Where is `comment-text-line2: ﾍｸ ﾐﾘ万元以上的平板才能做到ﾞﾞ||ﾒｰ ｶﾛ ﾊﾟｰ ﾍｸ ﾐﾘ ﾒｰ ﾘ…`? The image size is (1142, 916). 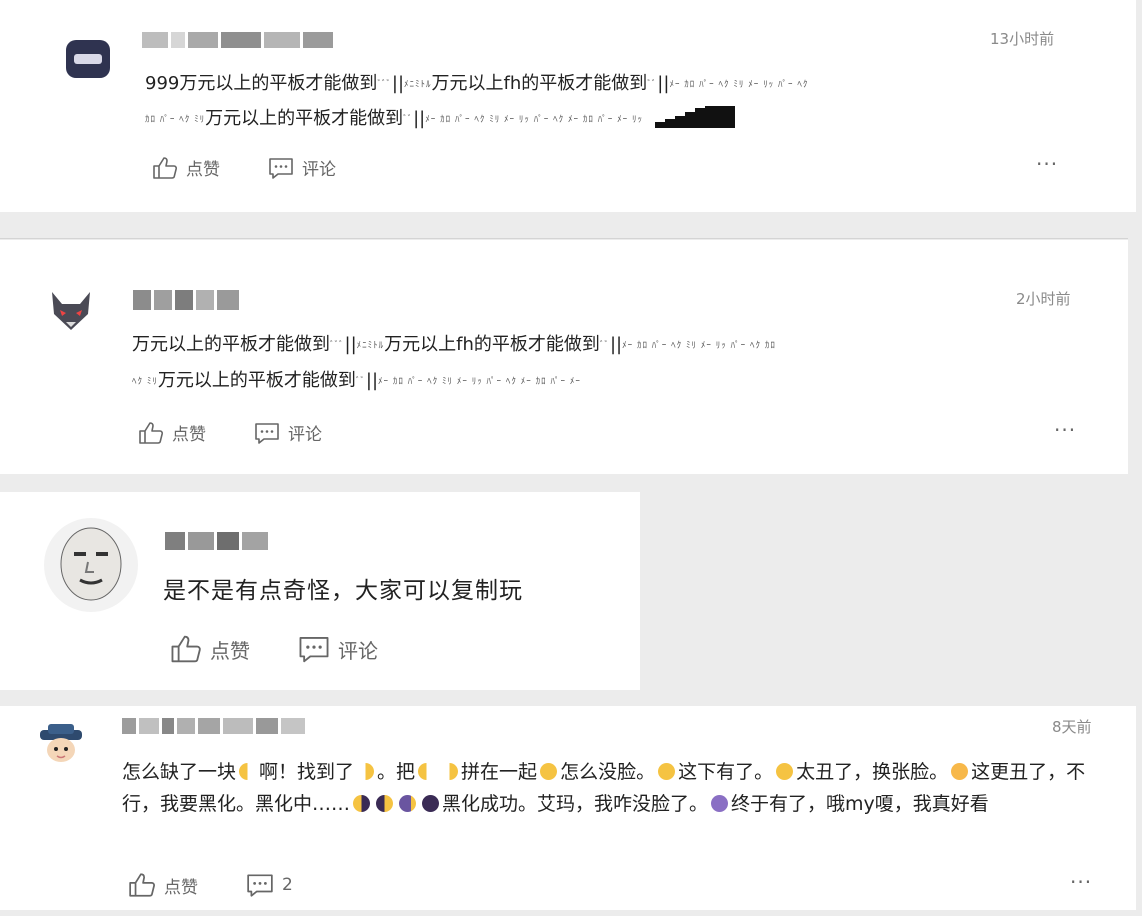 comment-text-line2: ﾍｸ ﾐﾘ万元以上的平板才能做到ﾞﾞ||ﾒｰ ｶﾛ ﾊﾟｰ ﾍｸ ﾐﾘ ﾒｰ ﾘ… is located at coordinates (356, 380).